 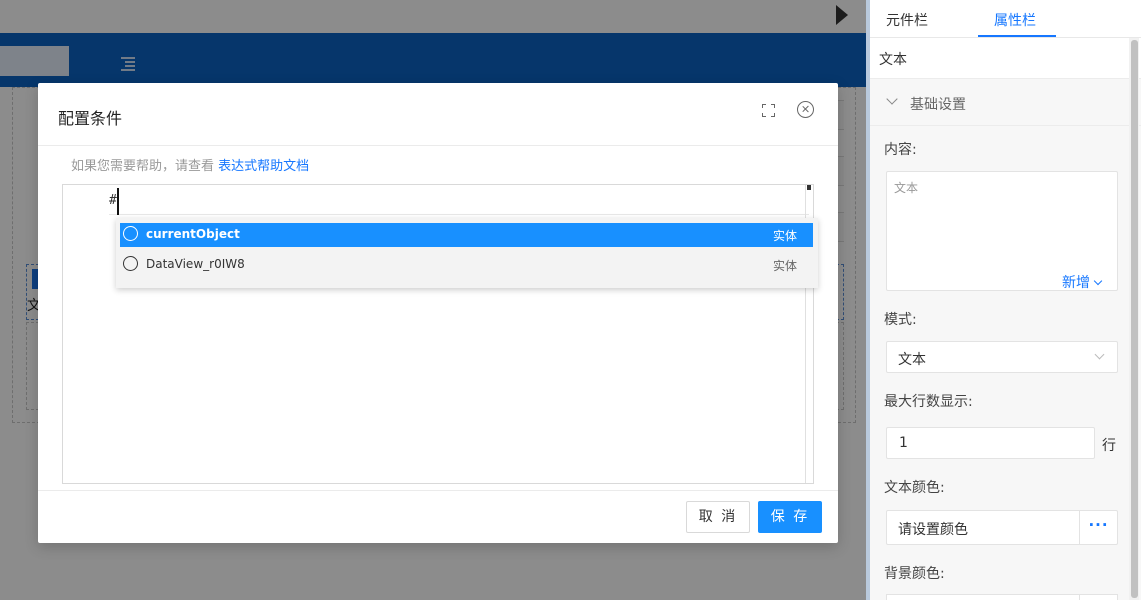 I want to click on text-color-label: 文本颜色:, so click(x=914, y=488).